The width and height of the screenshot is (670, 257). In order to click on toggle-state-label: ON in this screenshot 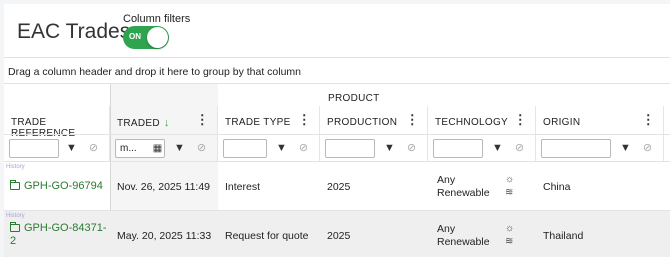, I will do `click(135, 36)`.